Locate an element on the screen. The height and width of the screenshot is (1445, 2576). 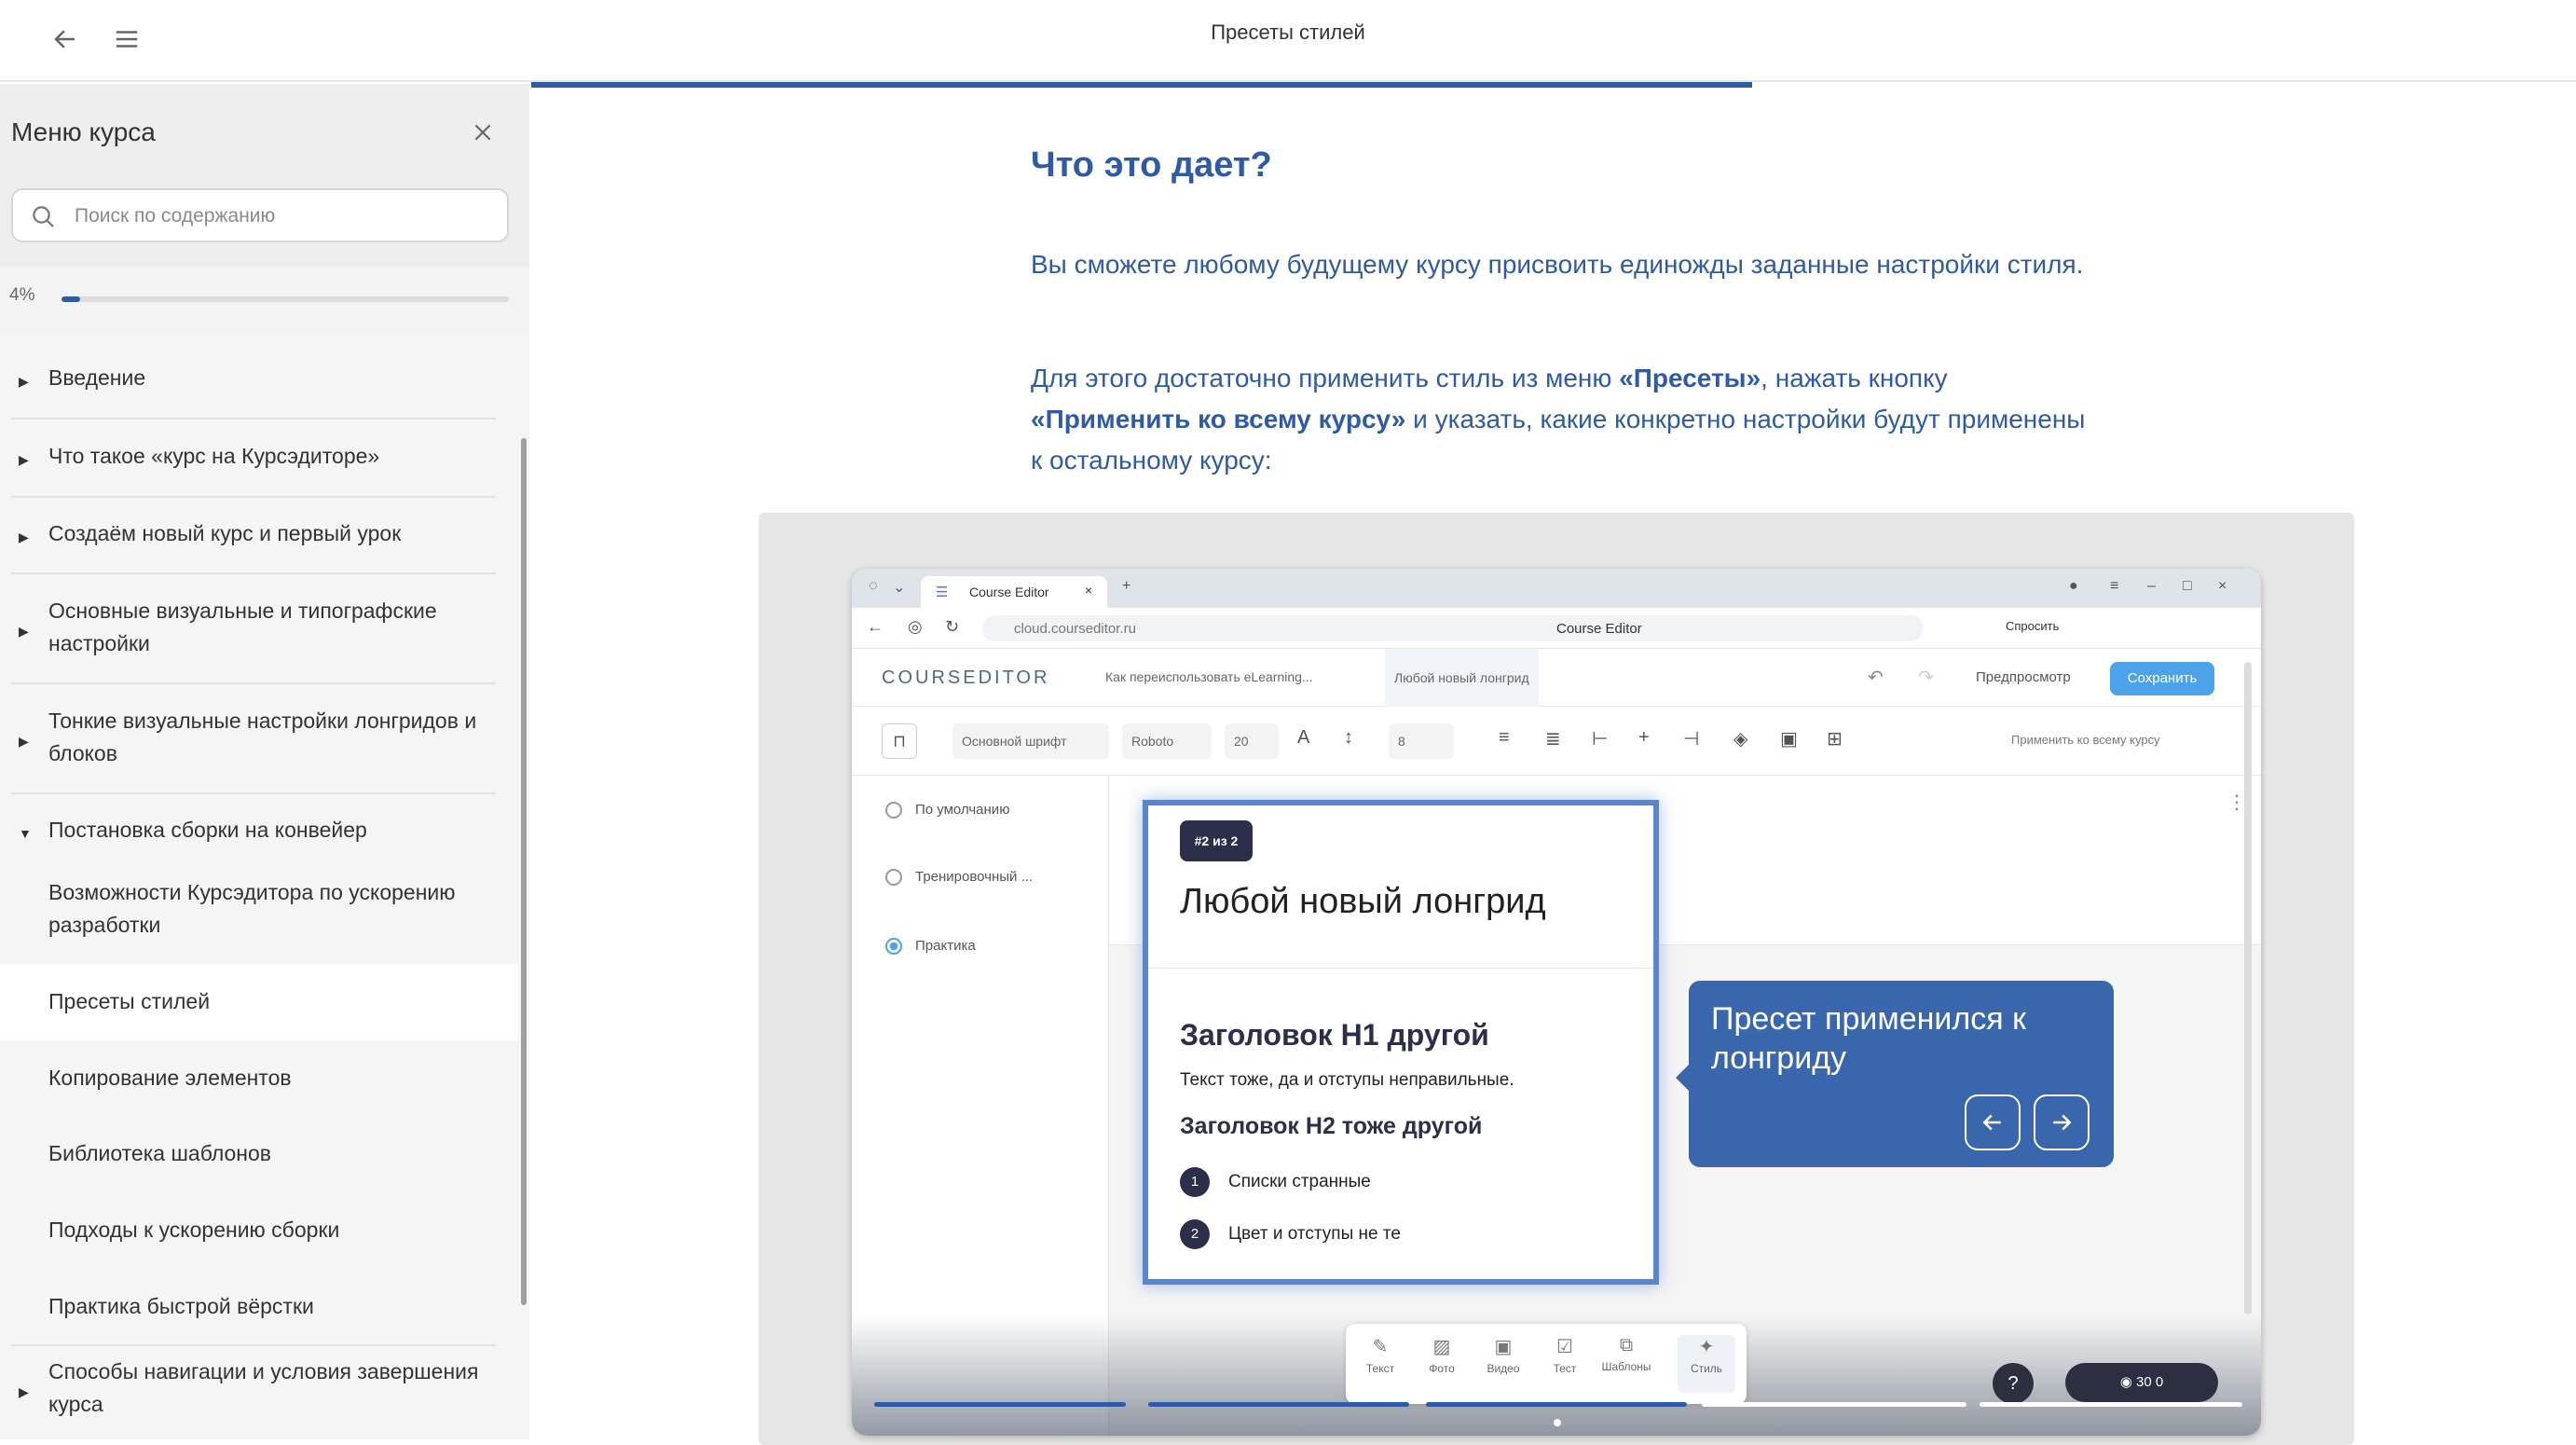
page-title: Пресеты стилей is located at coordinates (1288, 32).